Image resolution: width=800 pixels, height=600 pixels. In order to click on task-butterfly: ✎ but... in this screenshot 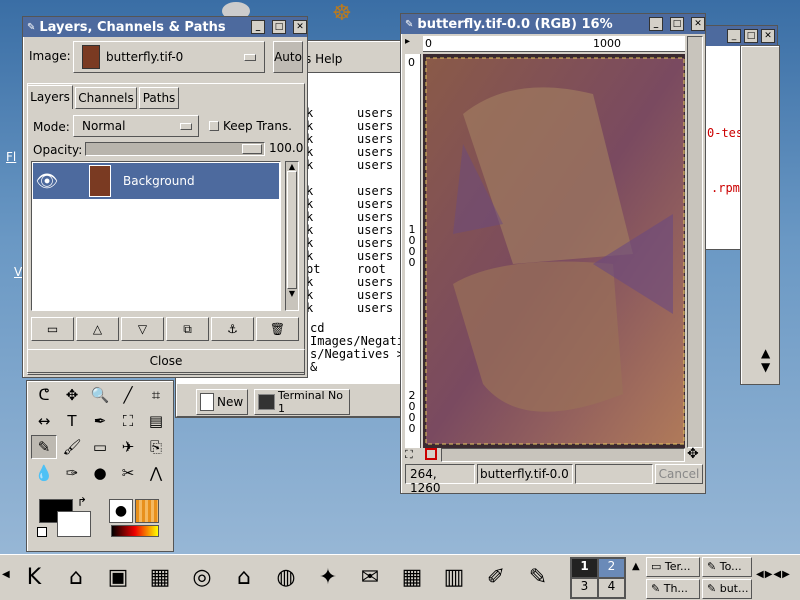, I will do `click(727, 589)`.